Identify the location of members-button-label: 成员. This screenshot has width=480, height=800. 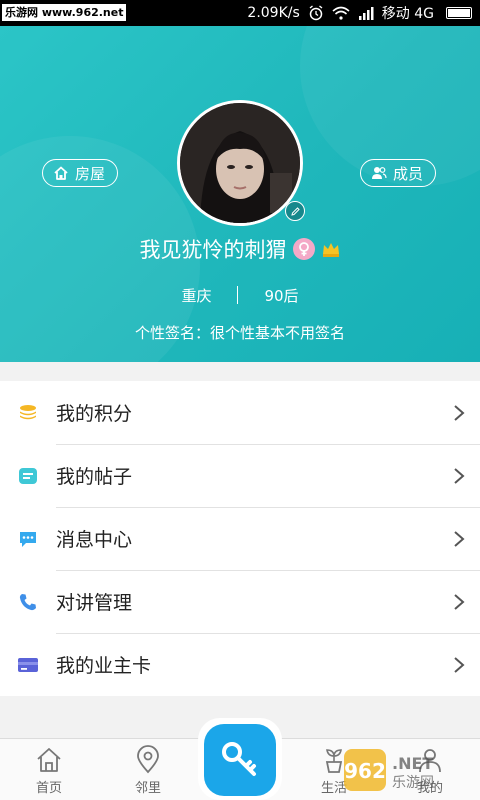
(408, 173).